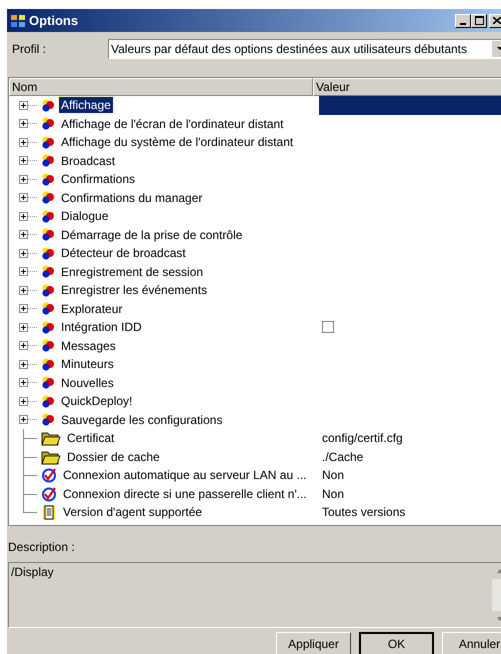  Describe the element at coordinates (131, 198) in the screenshot. I see `option-name: Confirmations du manager` at that location.